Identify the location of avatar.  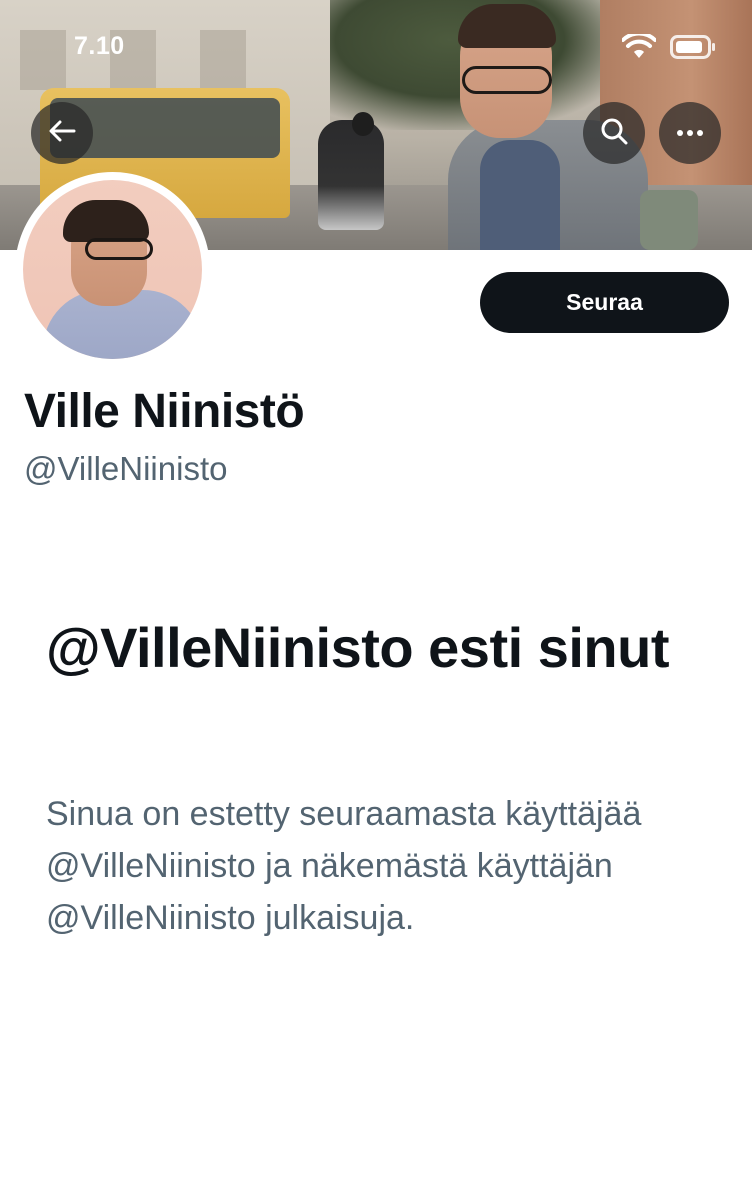
(112, 269).